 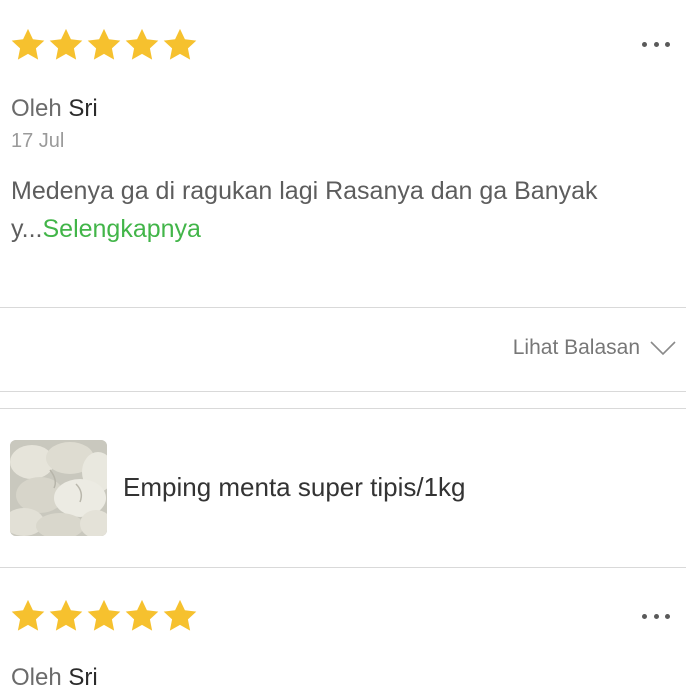 I want to click on view-replies-button: Lihat Balasan, so click(x=594, y=348).